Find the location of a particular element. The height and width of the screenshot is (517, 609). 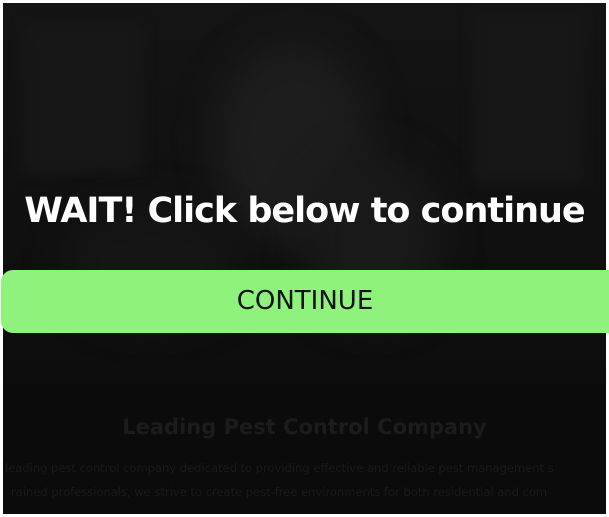

popup-headline: WAIT! Click below to continue is located at coordinates (304, 211).